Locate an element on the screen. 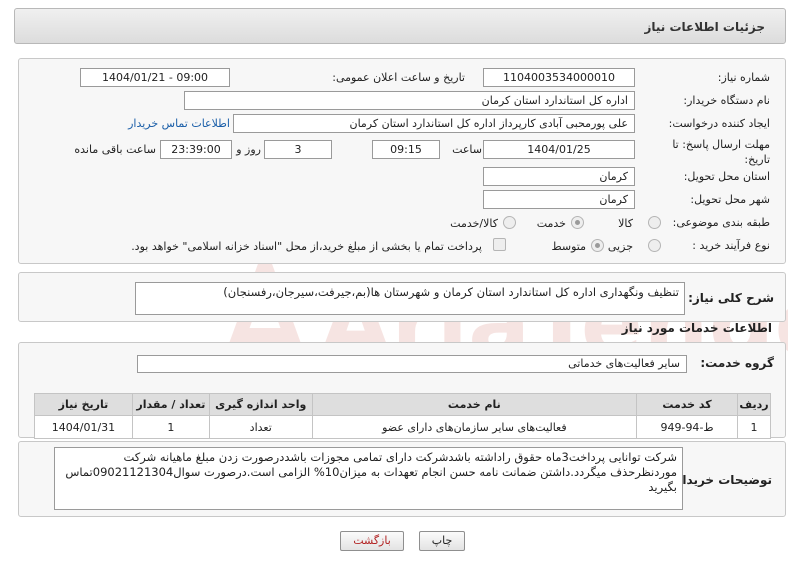 The width and height of the screenshot is (788, 566). page-header: جزئیات اطلاعات نیاز is located at coordinates (400, 26).